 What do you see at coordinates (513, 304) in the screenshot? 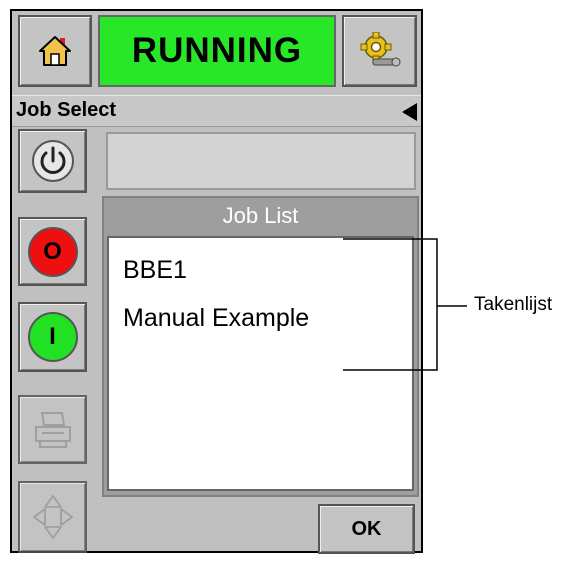
I see `callout-label: Takenlijst` at bounding box center [513, 304].